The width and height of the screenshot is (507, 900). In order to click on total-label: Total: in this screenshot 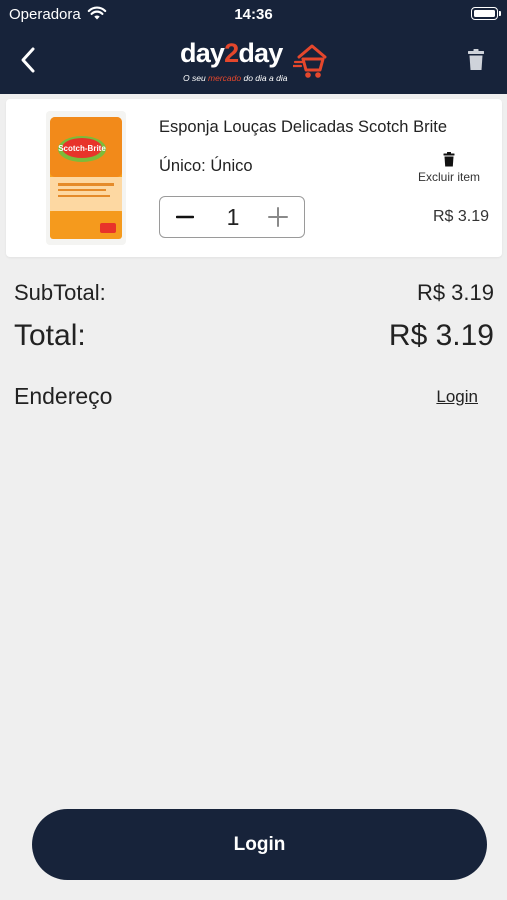, I will do `click(50, 335)`.